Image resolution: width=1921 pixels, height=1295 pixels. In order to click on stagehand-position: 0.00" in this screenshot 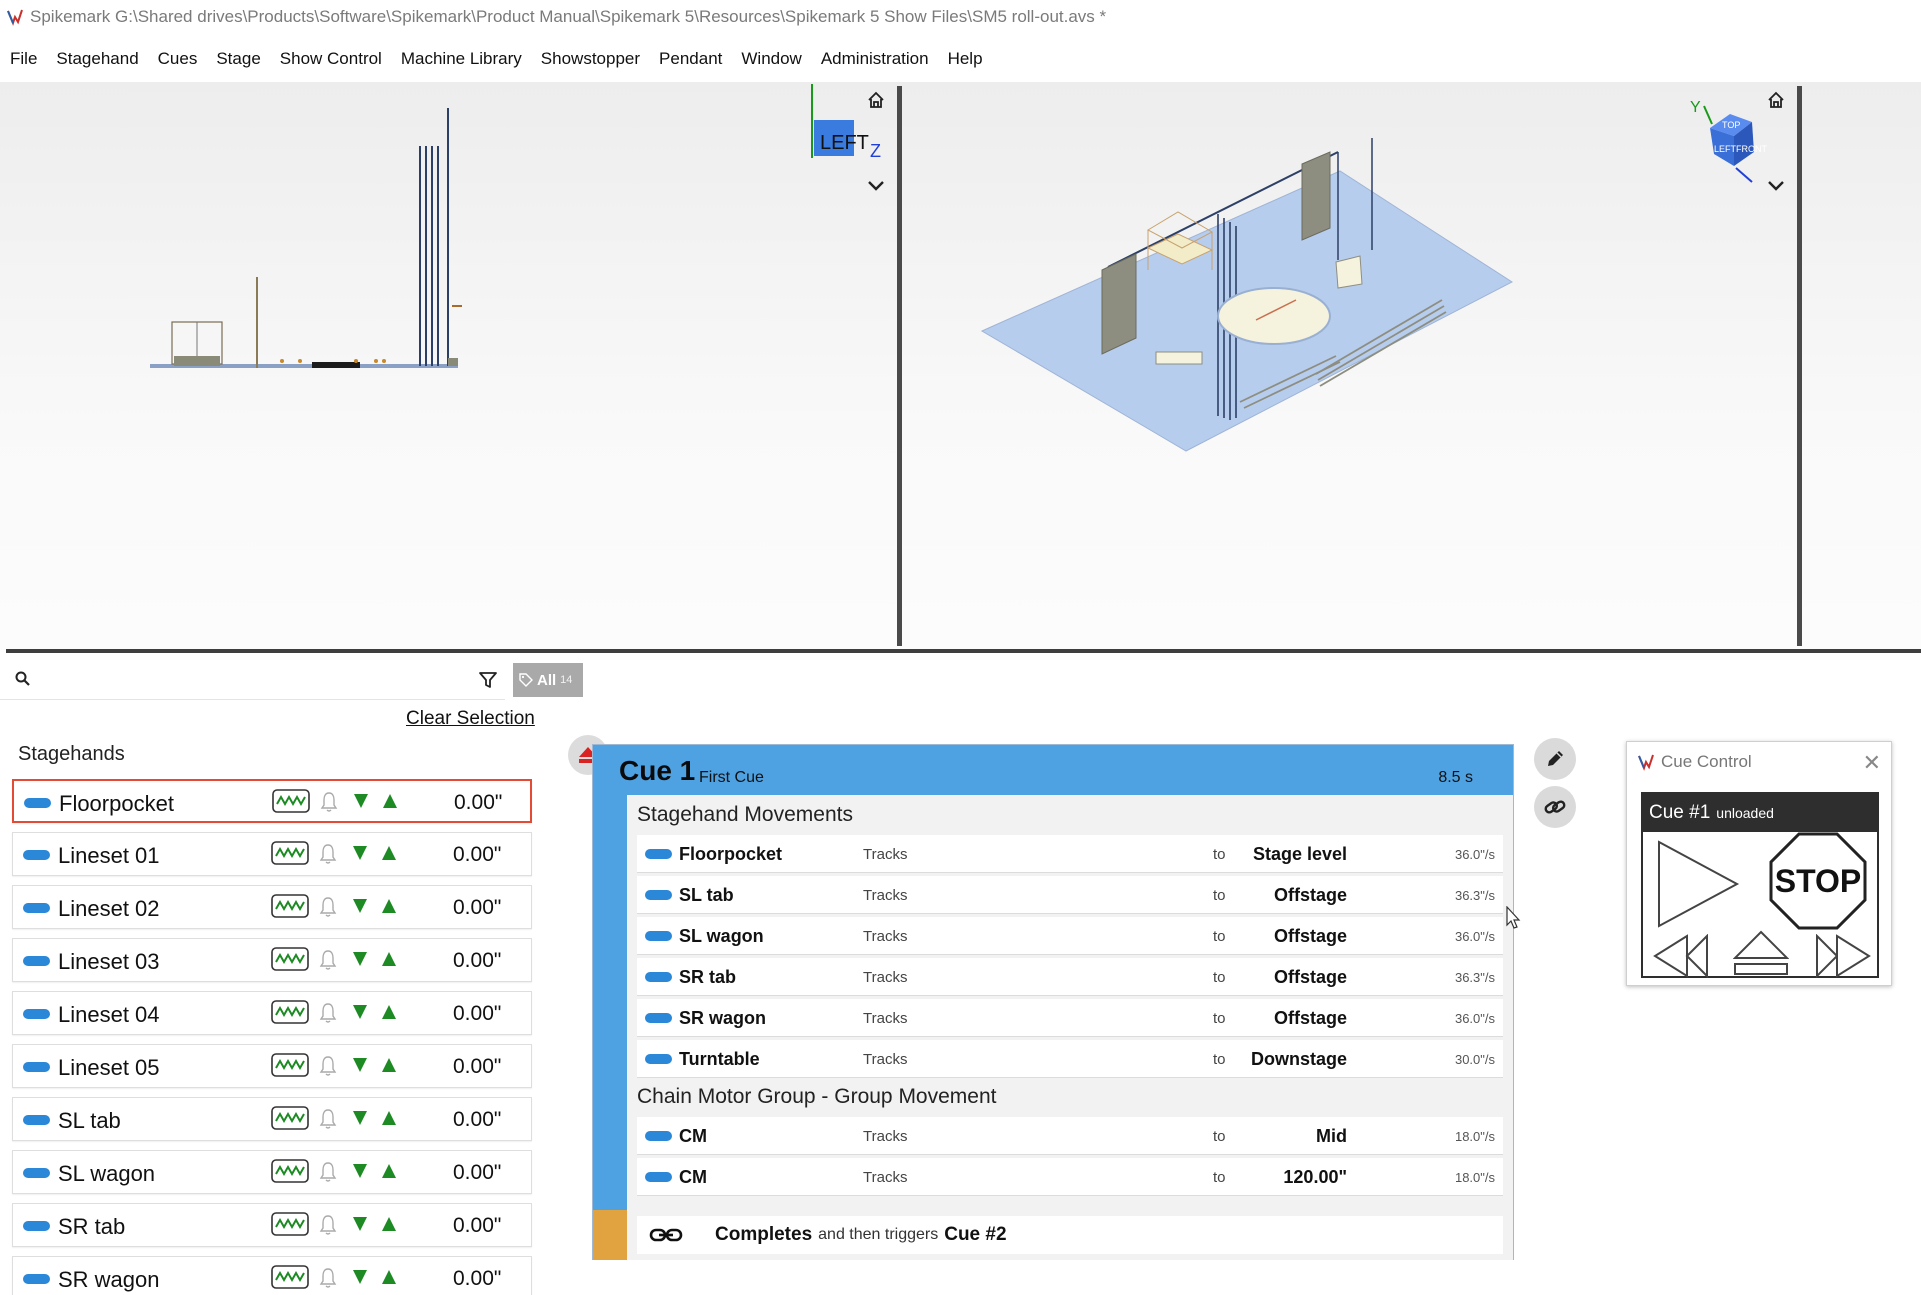, I will do `click(477, 1119)`.